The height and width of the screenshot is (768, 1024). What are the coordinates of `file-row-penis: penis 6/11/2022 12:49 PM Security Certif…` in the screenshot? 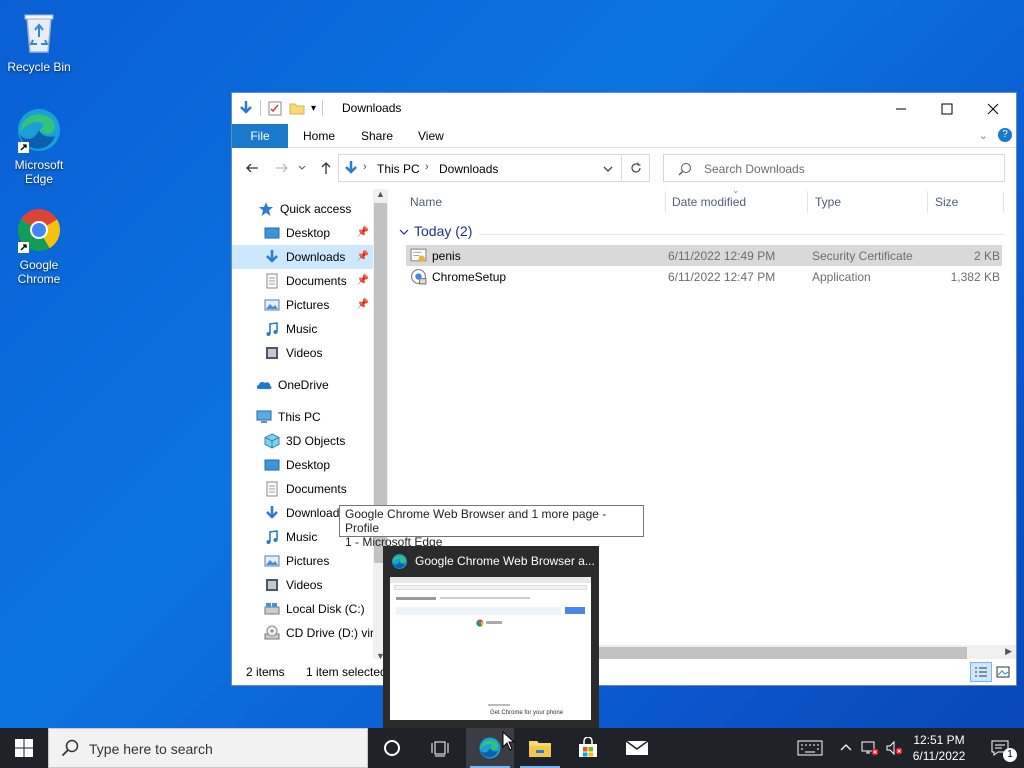 It's located at (704, 255).